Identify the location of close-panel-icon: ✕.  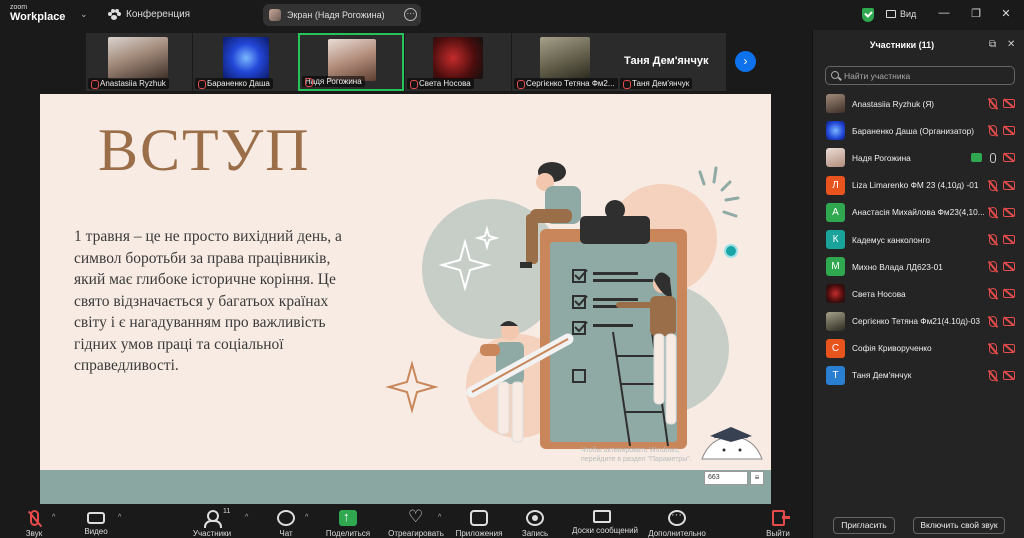
(1011, 44).